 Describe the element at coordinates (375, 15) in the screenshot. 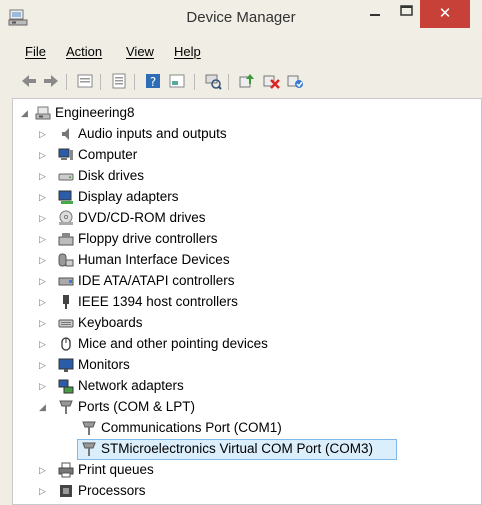

I see `minimize-icon` at that location.